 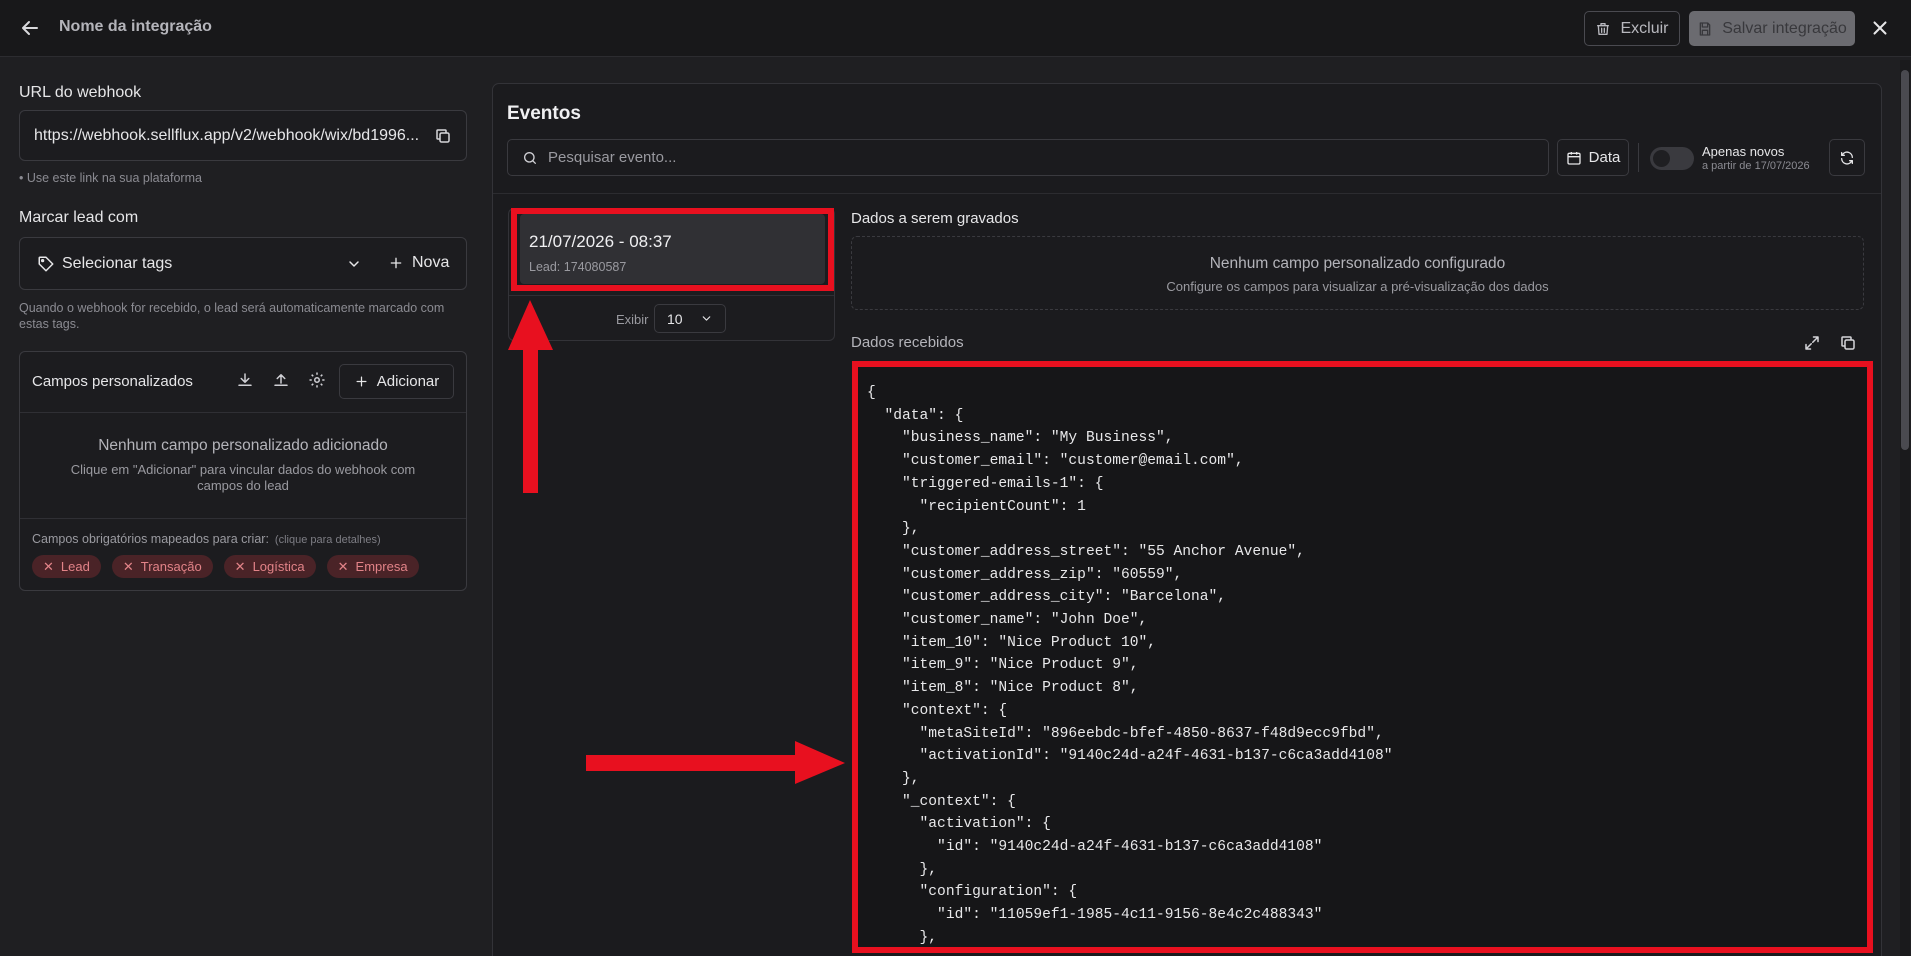 I want to click on events-title: Eventos, so click(x=544, y=113).